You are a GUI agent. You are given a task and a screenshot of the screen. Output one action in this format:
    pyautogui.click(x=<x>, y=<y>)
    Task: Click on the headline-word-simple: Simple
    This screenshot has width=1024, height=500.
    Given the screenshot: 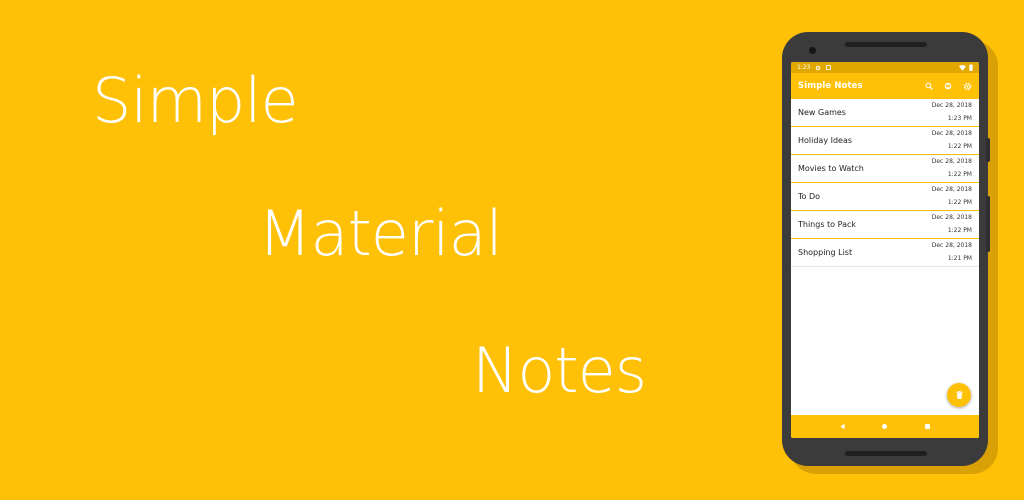 What is the action you would take?
    pyautogui.click(x=195, y=100)
    